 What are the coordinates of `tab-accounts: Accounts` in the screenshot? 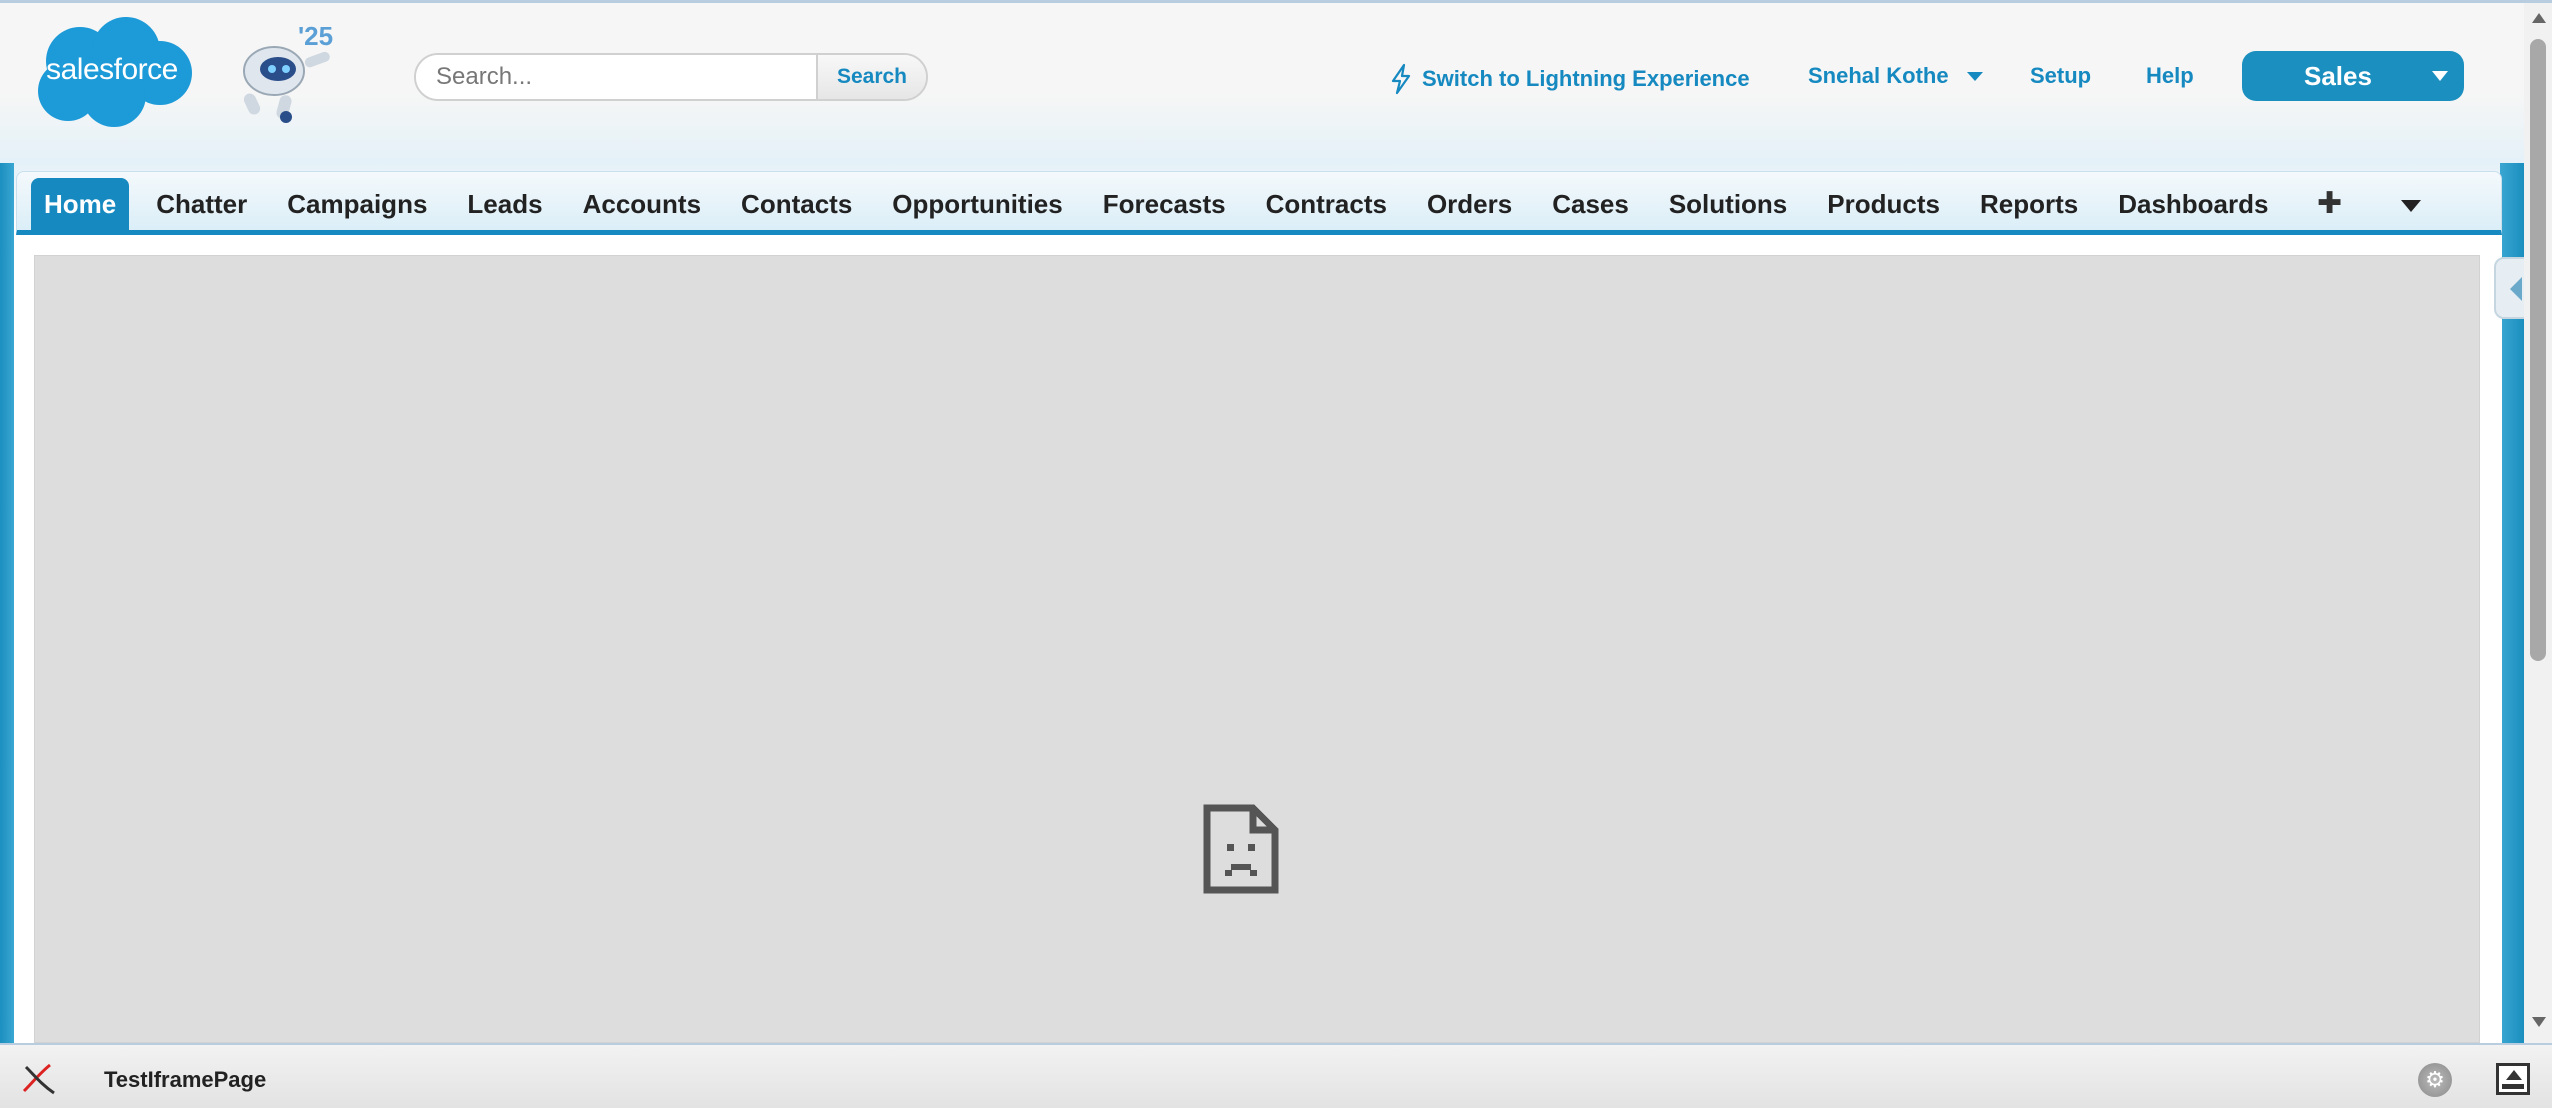 It's located at (642, 204).